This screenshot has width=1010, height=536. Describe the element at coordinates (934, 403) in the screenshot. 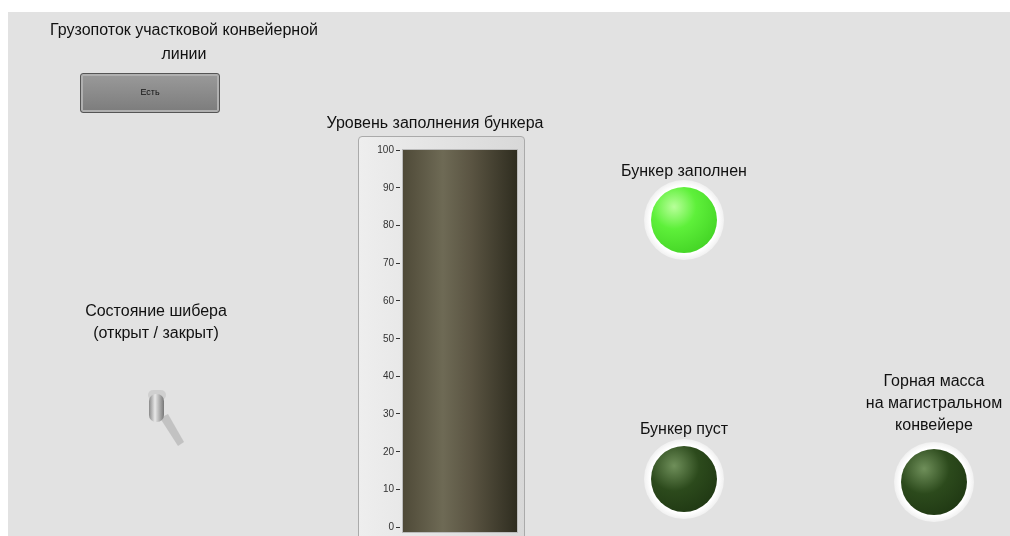

I see `led-label: Горная масса на магистральном конвейере` at that location.